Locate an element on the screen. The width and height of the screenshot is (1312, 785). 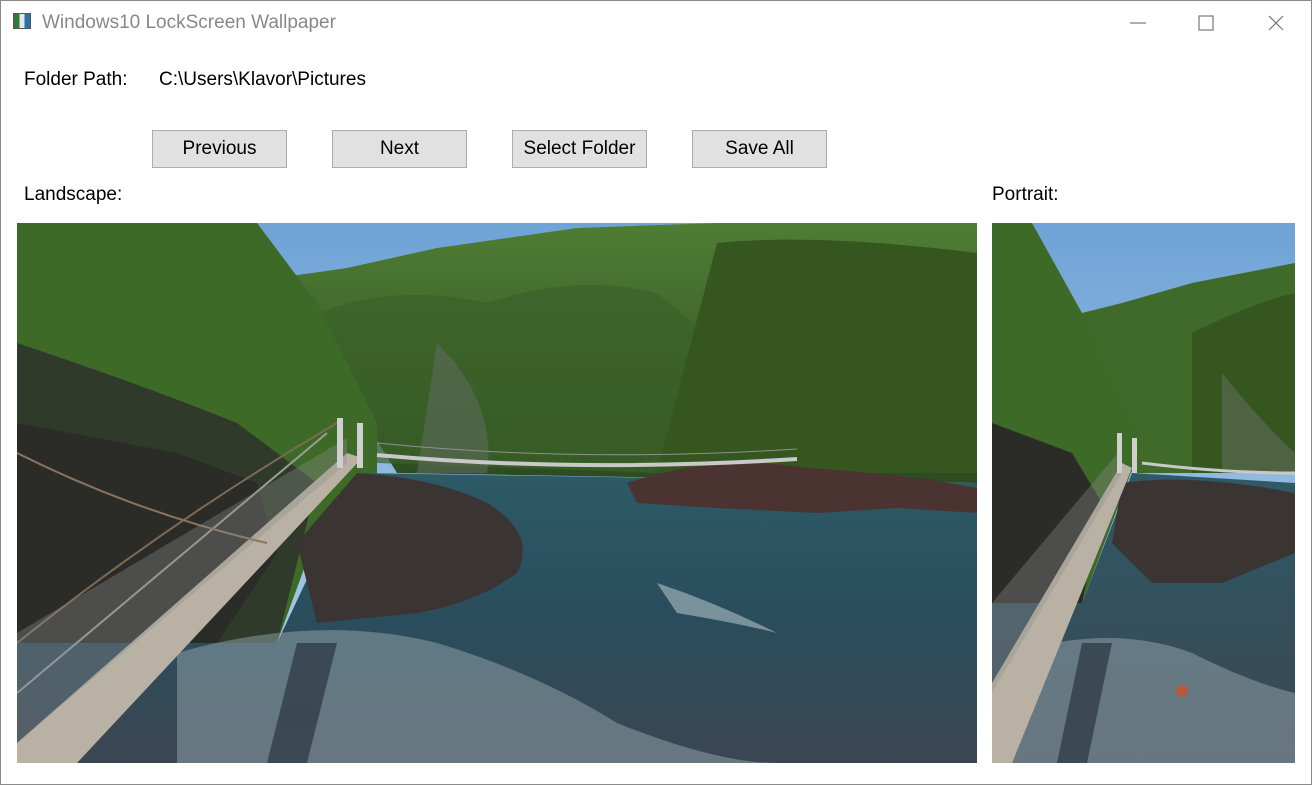
select-folder-button: Select Folder is located at coordinates (579, 149).